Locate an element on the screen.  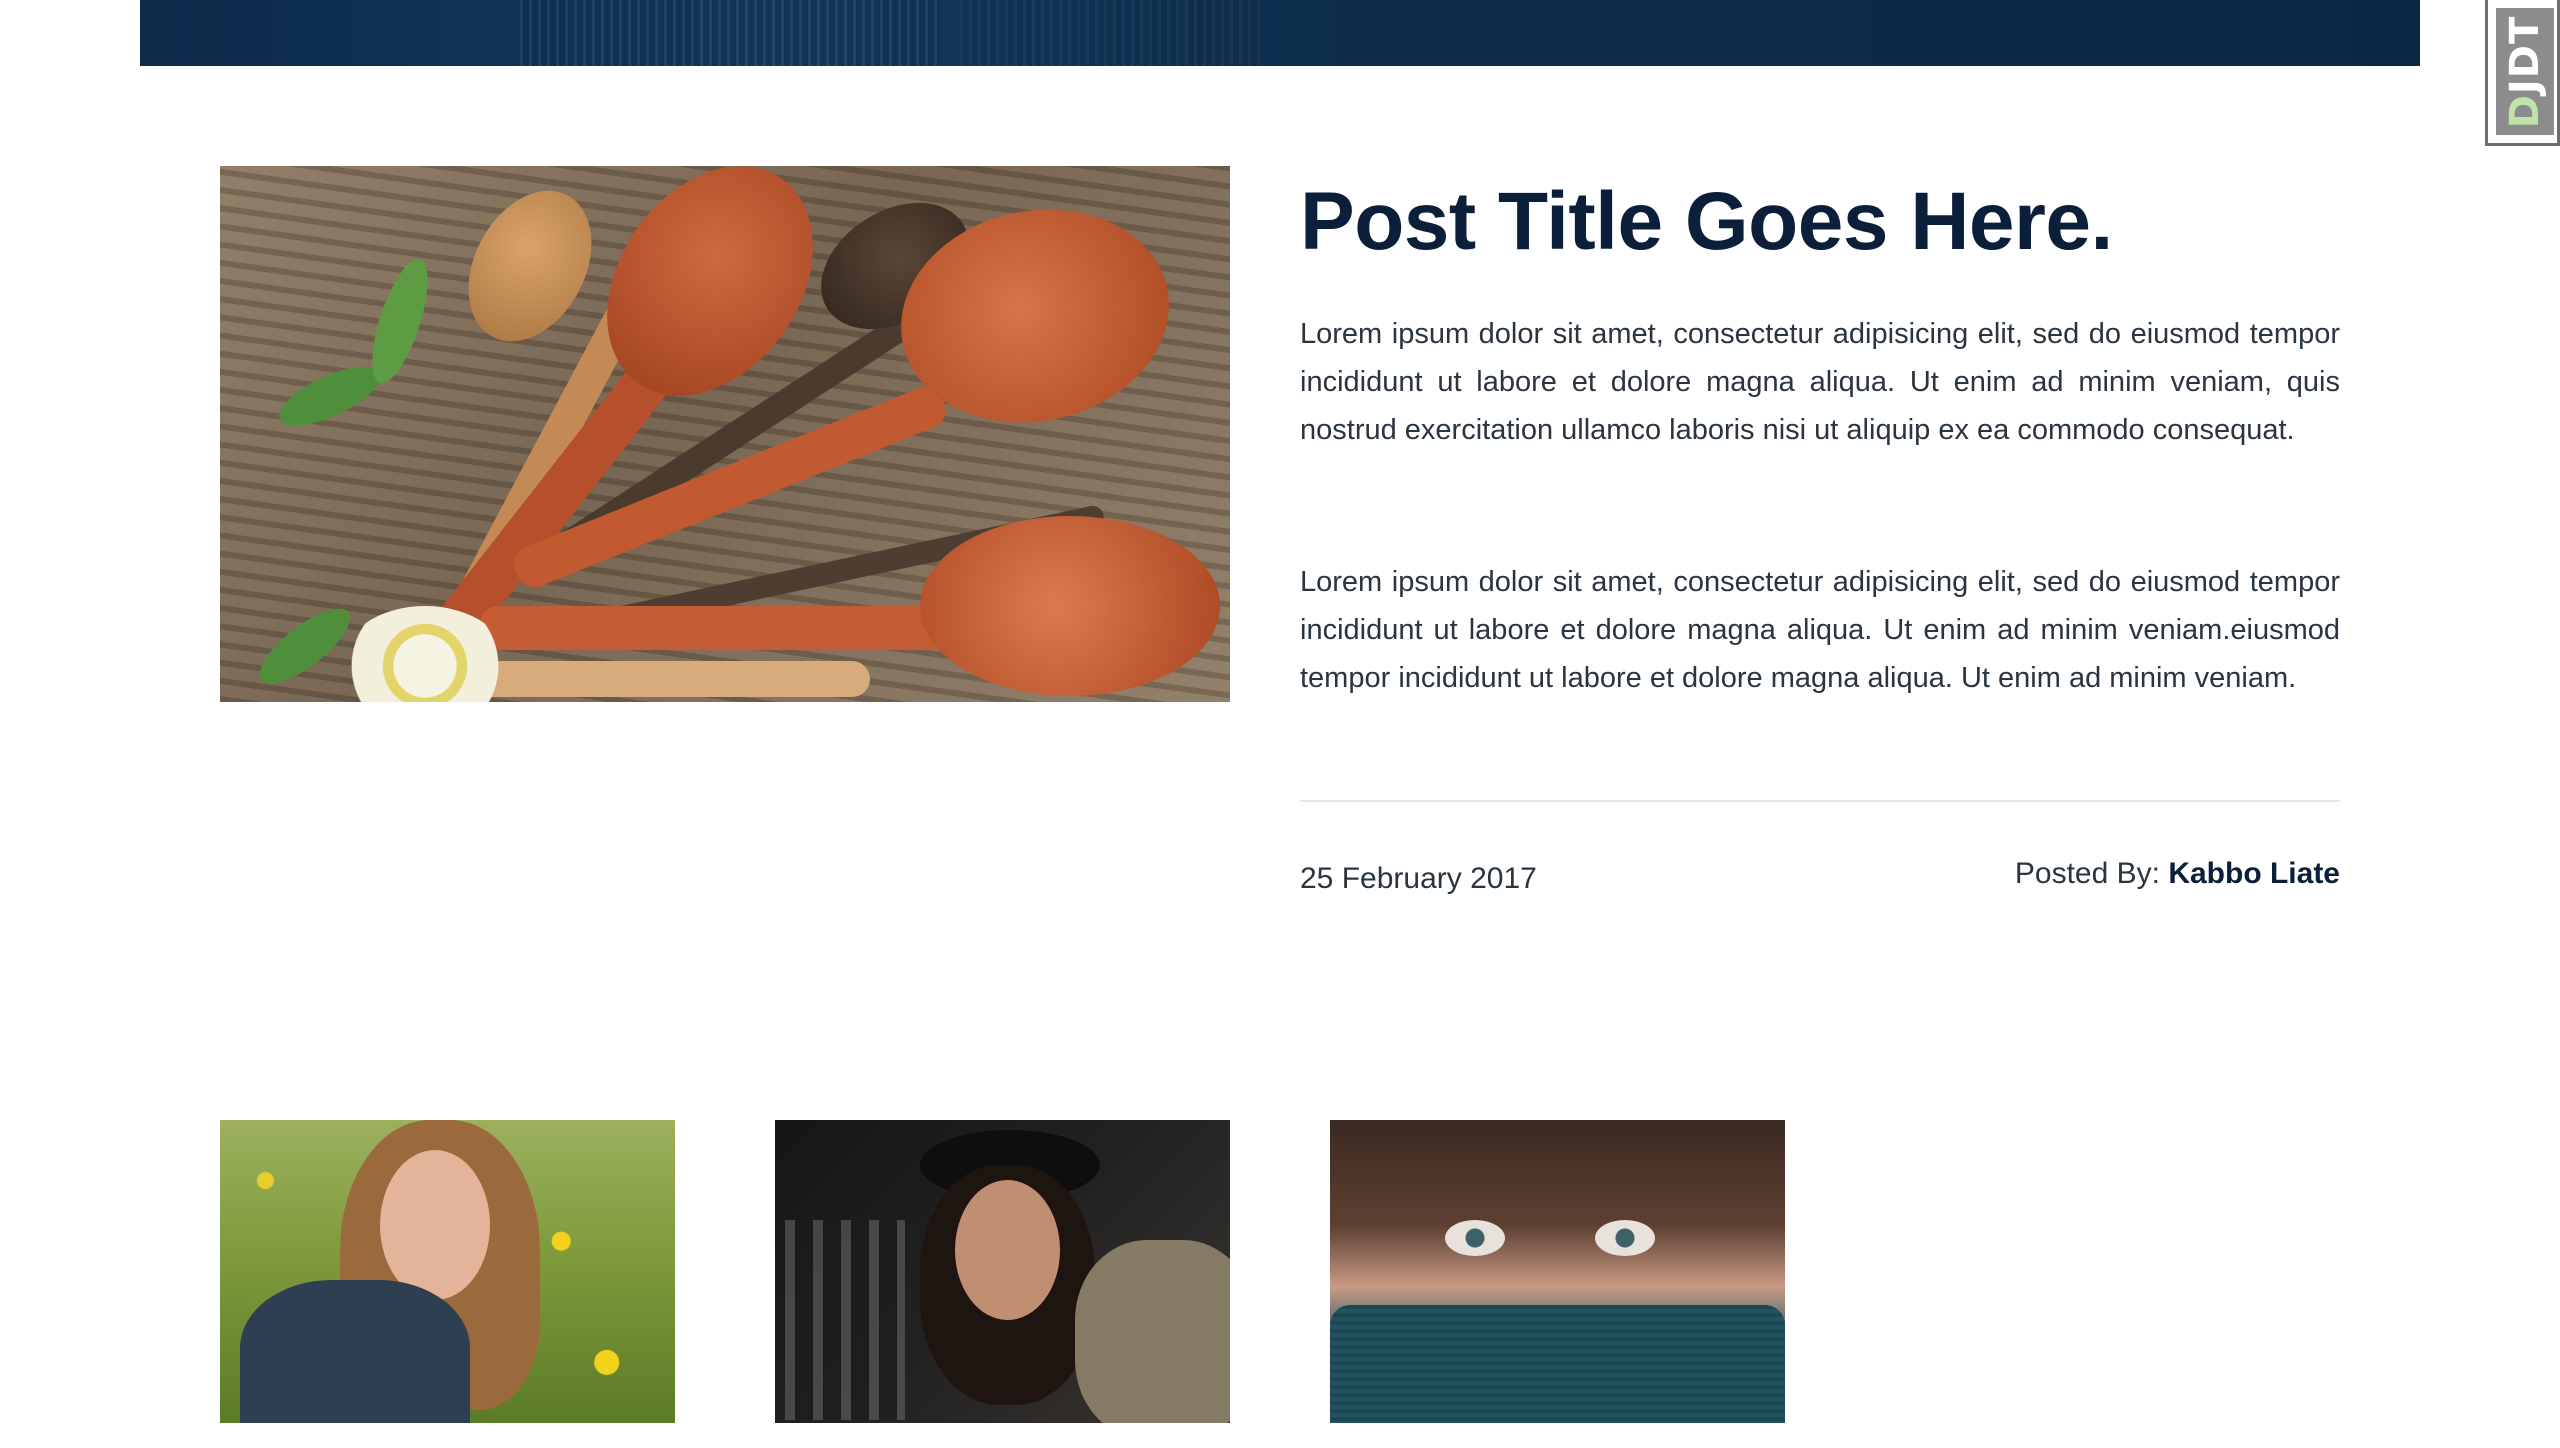
post-date: 25 February 2017 is located at coordinates (1418, 878).